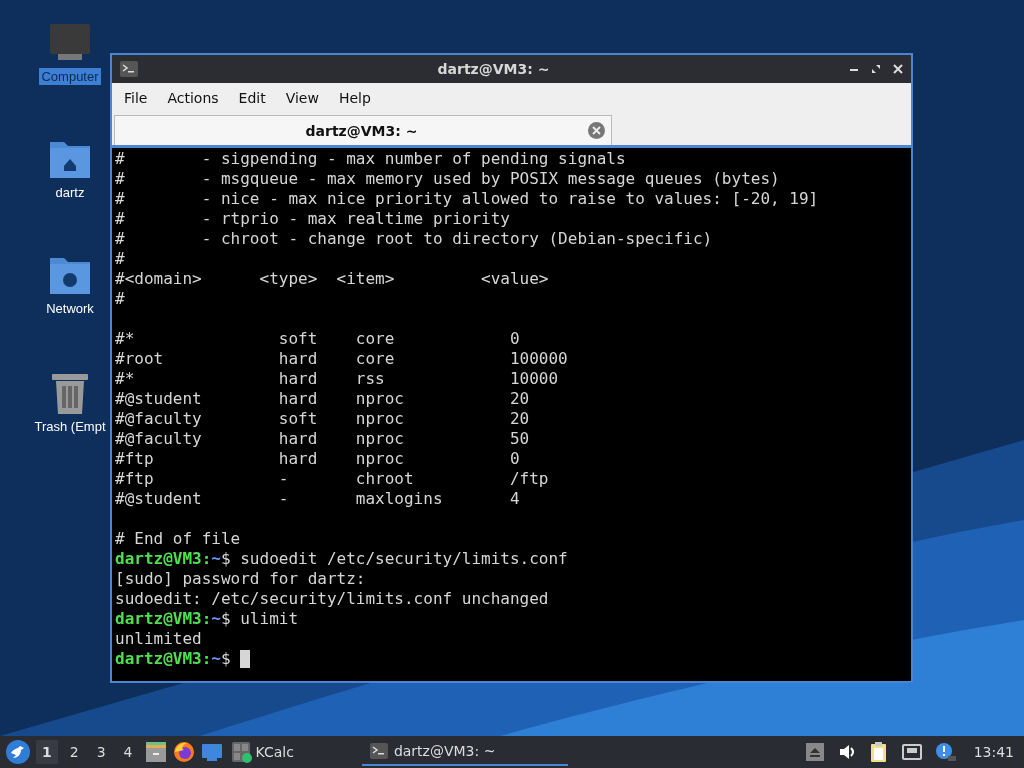 Image resolution: width=1024 pixels, height=768 pixels. What do you see at coordinates (70, 160) in the screenshot?
I see `home-folder-icon` at bounding box center [70, 160].